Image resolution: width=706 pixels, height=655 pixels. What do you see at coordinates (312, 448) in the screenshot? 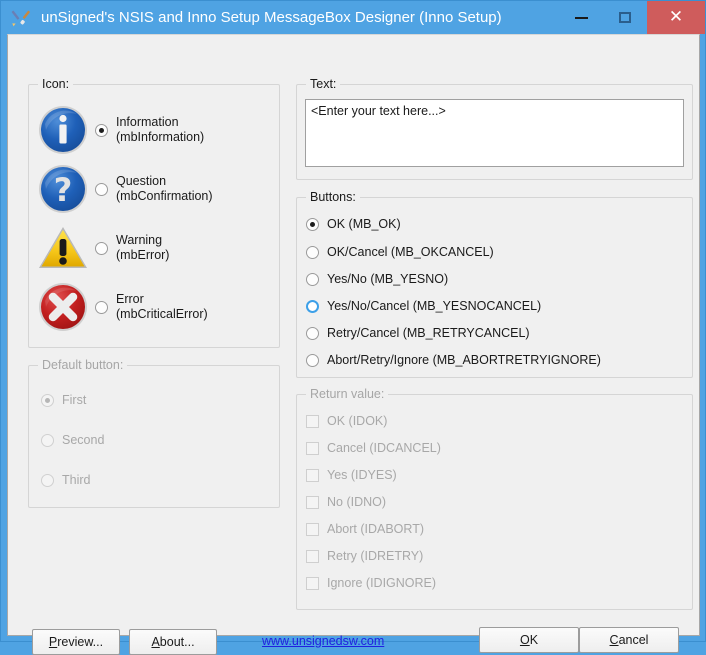
I see `checkbox-return-cancel` at bounding box center [312, 448].